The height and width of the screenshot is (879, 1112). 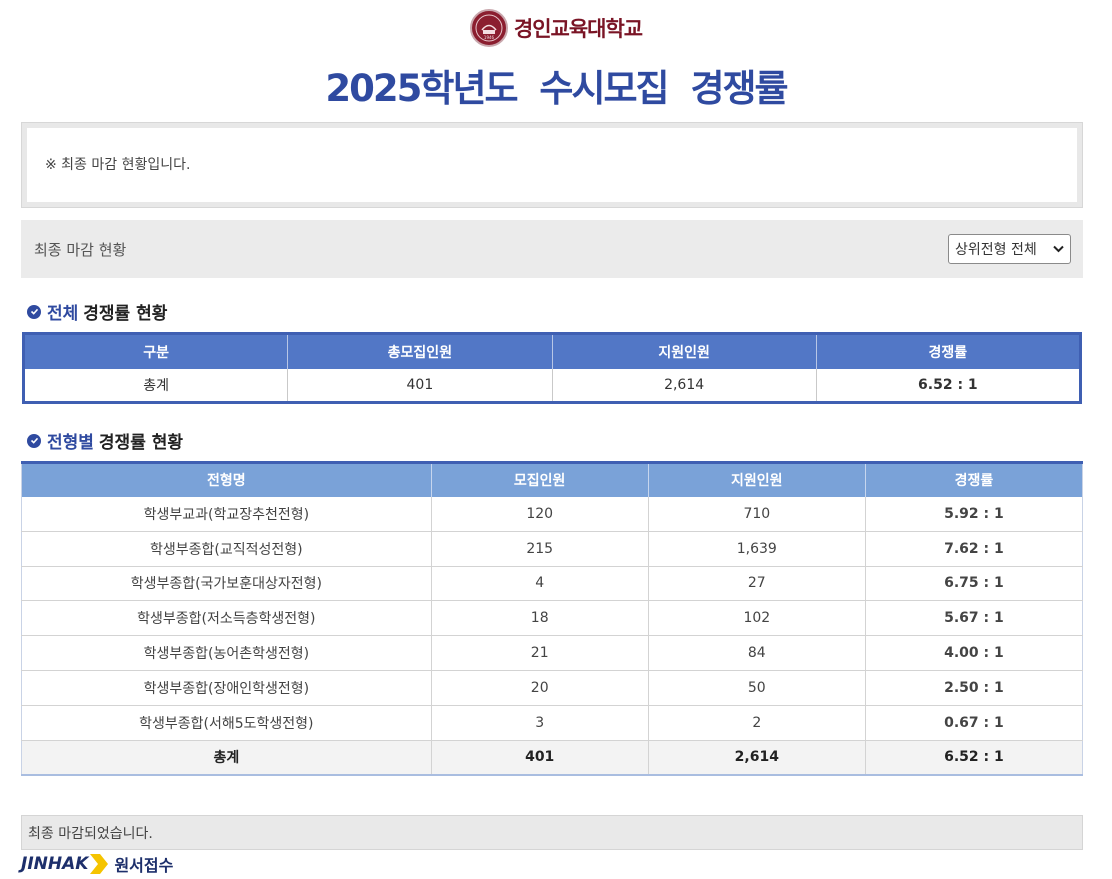 I want to click on table-row: 학생부종합(장애인학생전형) 20 50 2.50 : 1, so click(x=552, y=688).